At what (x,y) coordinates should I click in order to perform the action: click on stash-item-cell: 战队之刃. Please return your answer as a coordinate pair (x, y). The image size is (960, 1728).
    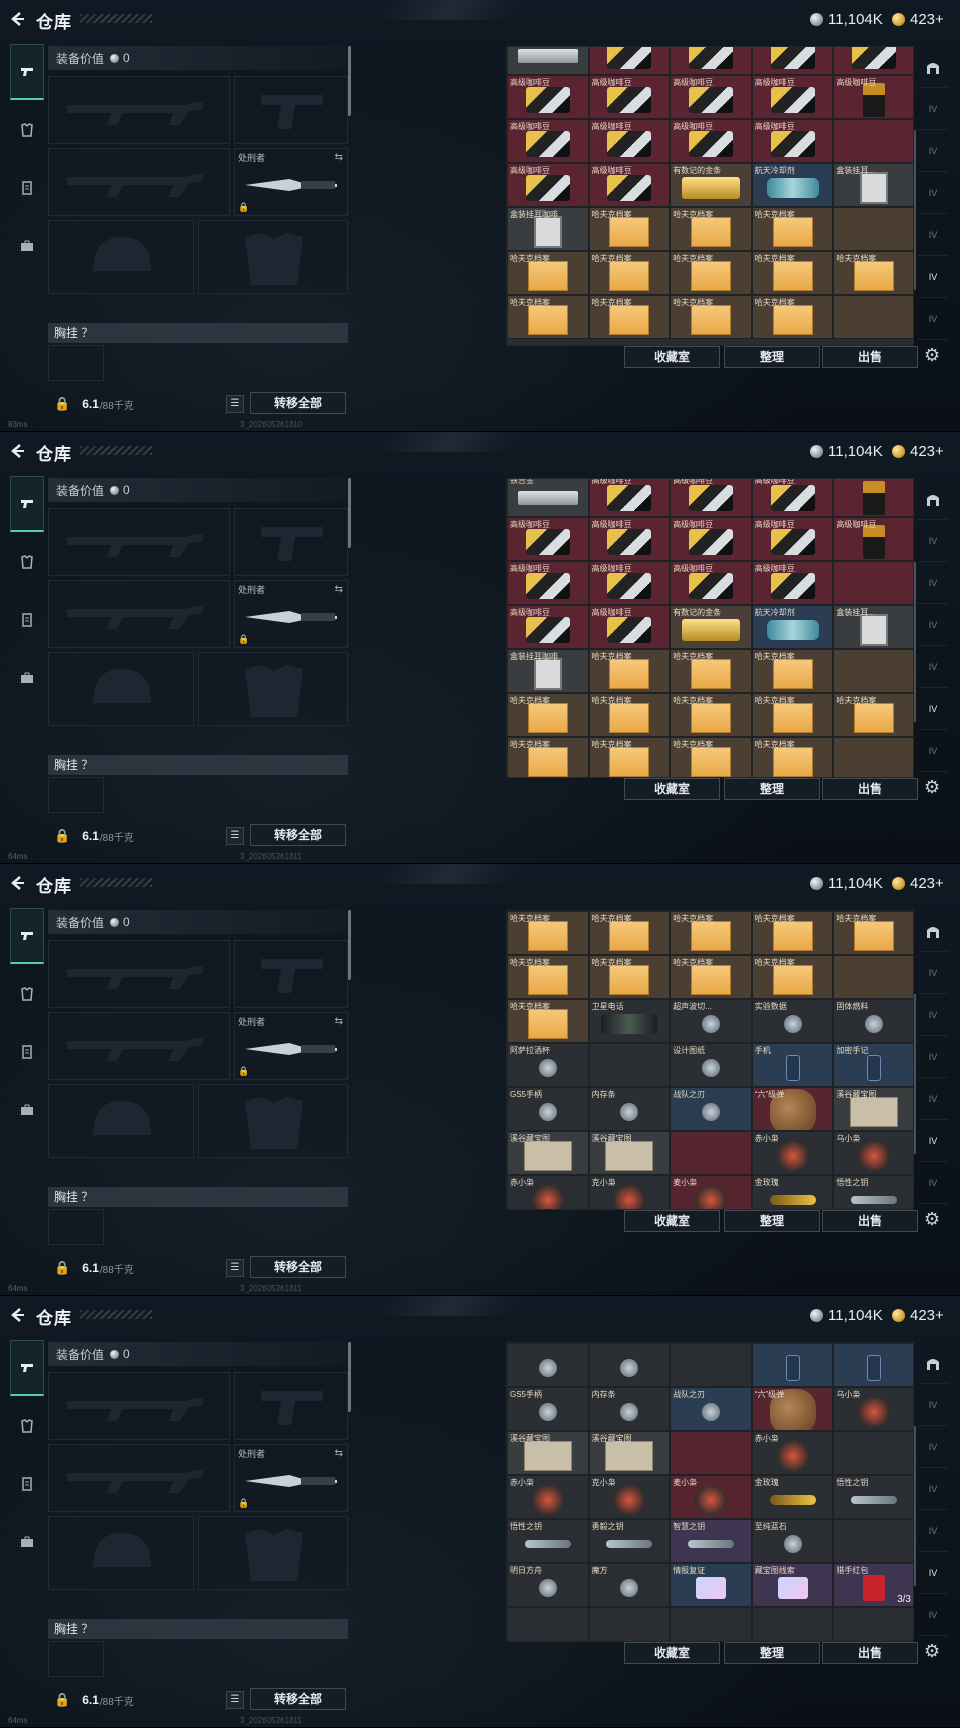
    Looking at the image, I should click on (711, 1409).